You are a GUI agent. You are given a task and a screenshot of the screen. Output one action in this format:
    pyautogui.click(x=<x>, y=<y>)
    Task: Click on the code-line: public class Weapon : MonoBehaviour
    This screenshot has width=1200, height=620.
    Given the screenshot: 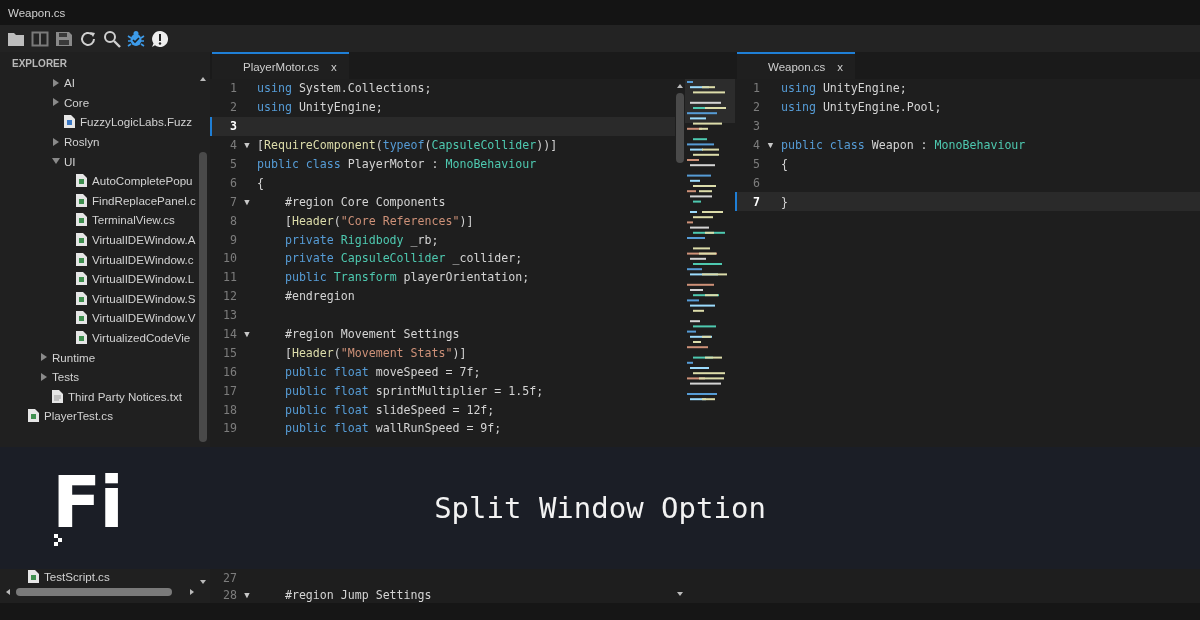 What is the action you would take?
    pyautogui.click(x=903, y=145)
    